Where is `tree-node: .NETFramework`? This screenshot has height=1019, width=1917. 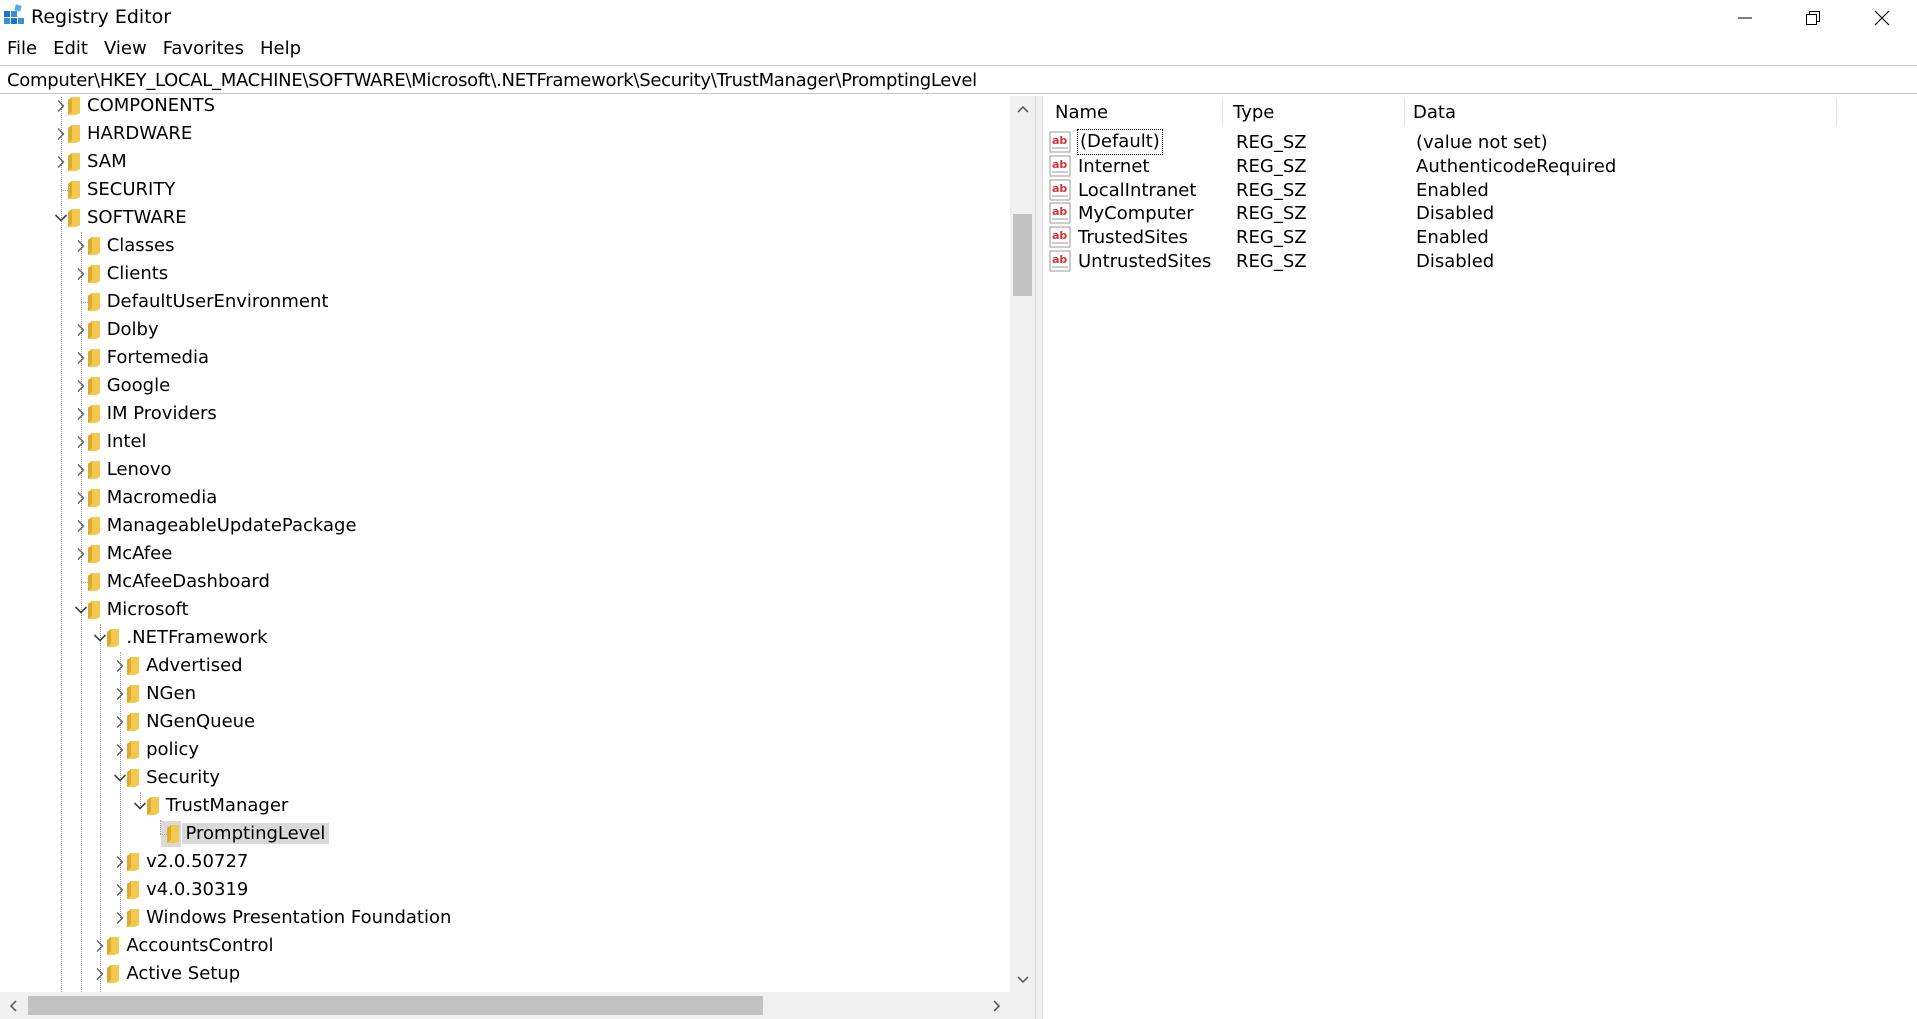
tree-node: .NETFramework is located at coordinates (505, 638).